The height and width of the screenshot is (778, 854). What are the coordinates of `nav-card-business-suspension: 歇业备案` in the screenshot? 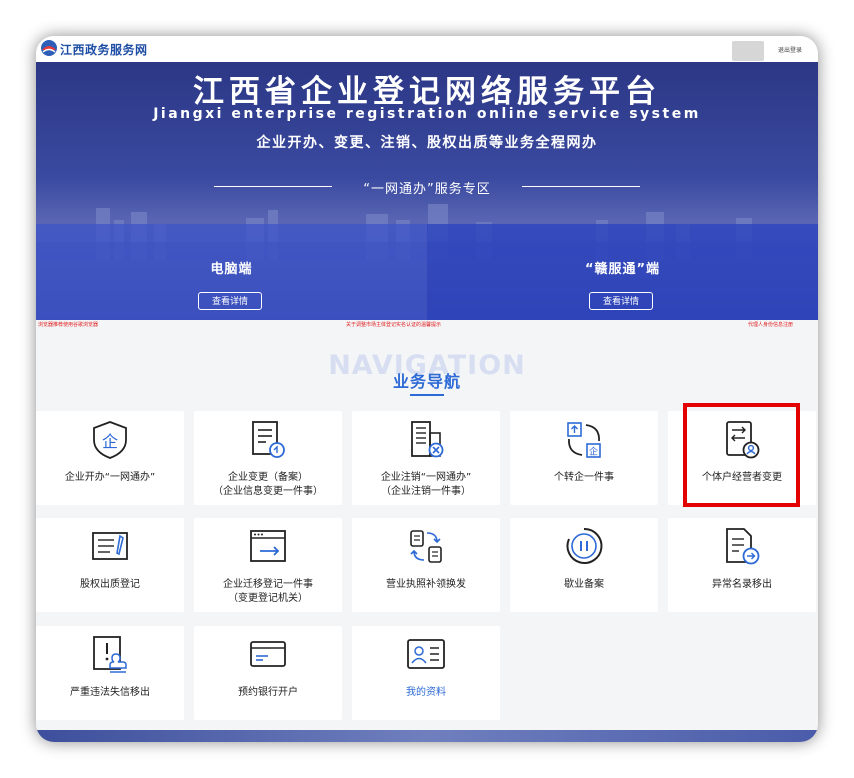 It's located at (584, 565).